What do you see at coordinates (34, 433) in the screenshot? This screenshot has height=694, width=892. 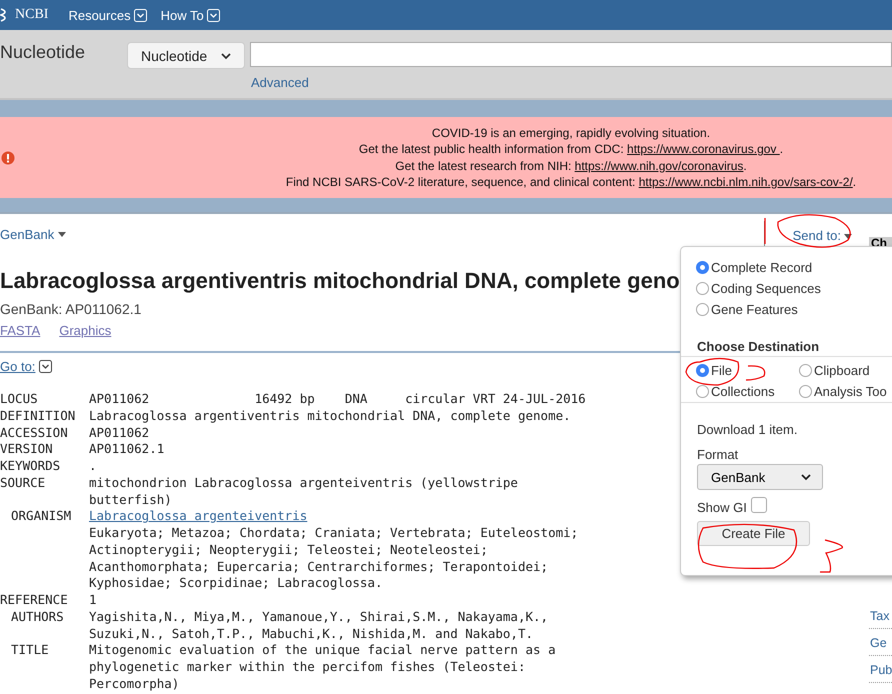 I see `field-label: ACCESSION` at bounding box center [34, 433].